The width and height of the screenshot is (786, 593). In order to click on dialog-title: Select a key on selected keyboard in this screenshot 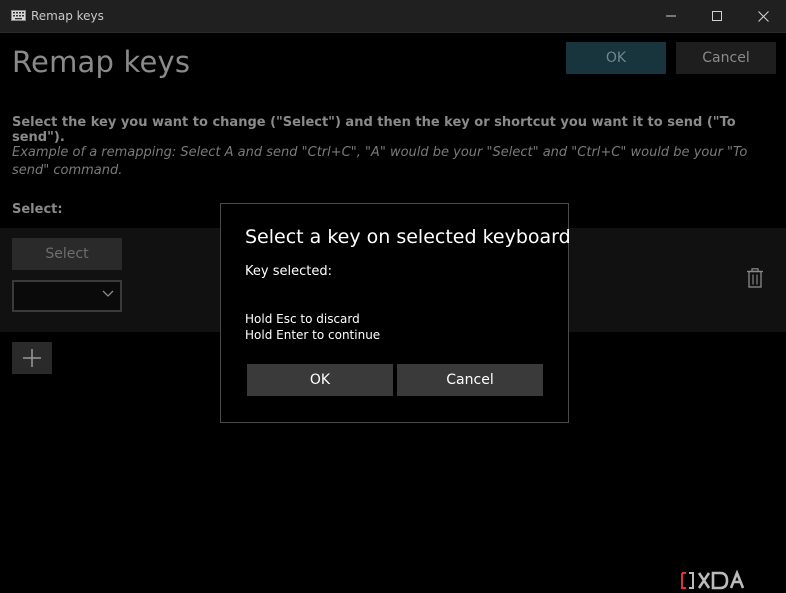, I will do `click(408, 237)`.